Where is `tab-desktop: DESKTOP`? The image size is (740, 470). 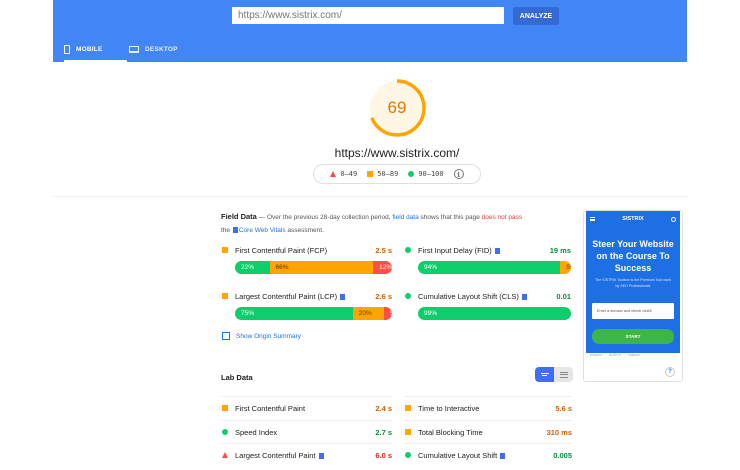
tab-desktop: DESKTOP is located at coordinates (153, 49).